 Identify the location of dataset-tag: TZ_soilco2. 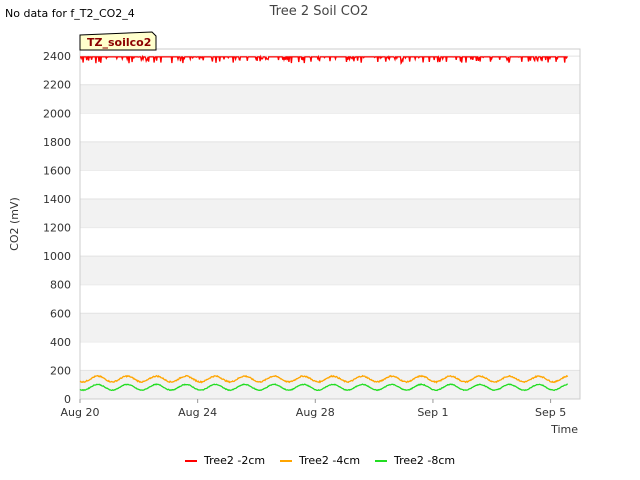
(118, 41).